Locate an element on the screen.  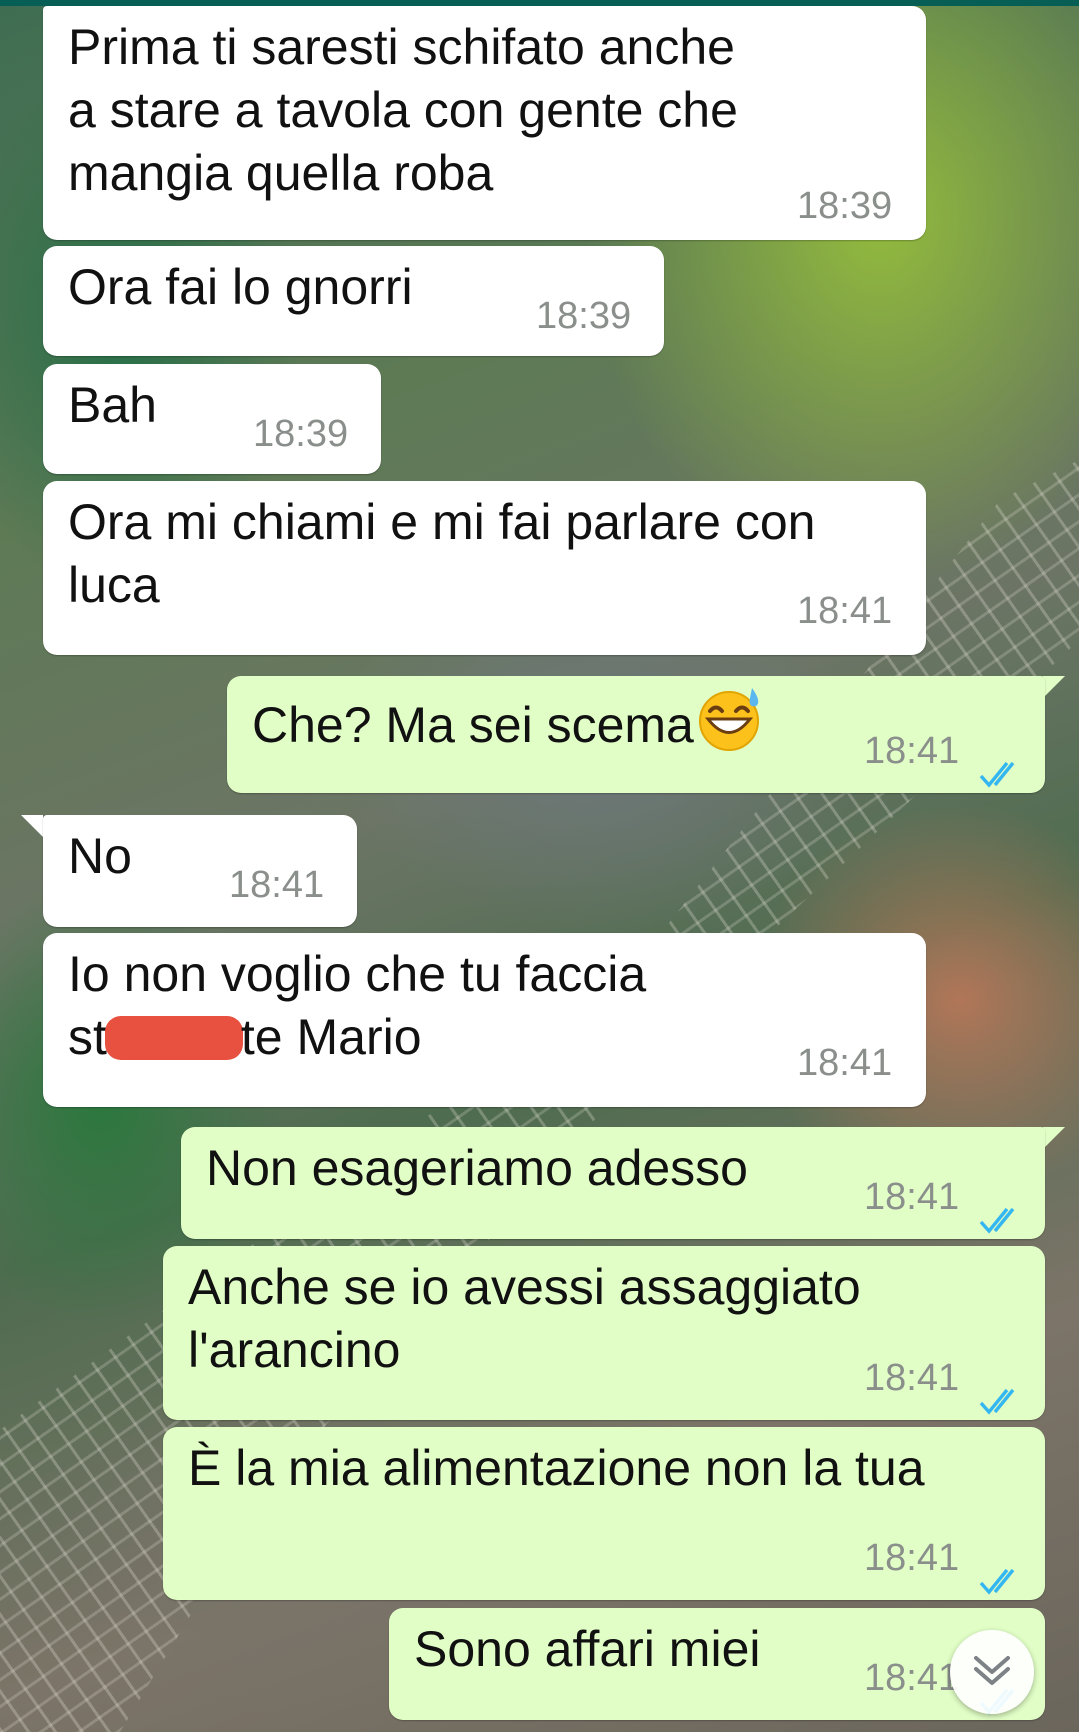
message-text-line: st te Mario is located at coordinates (484, 1037).